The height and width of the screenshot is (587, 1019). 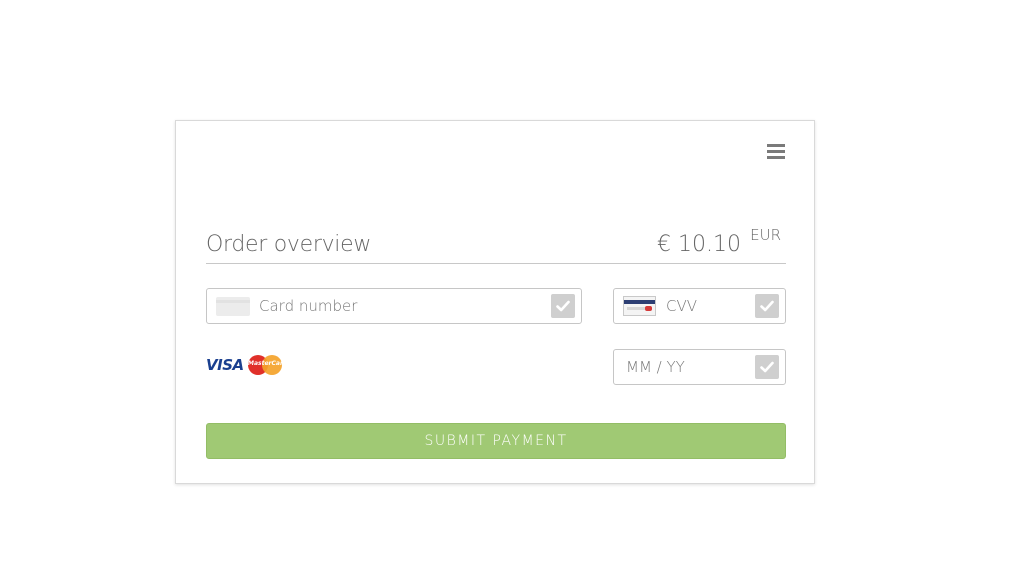 I want to click on submit-payment-button: SUBMIT PAYMENT, so click(x=496, y=441).